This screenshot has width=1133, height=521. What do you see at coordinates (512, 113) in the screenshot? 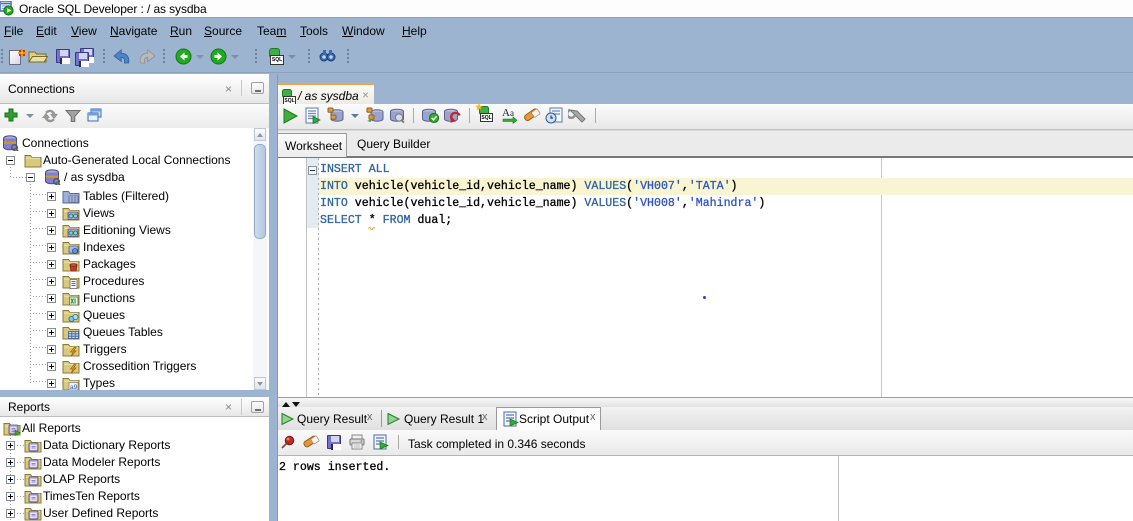
I see `svg-text: a` at bounding box center [512, 113].